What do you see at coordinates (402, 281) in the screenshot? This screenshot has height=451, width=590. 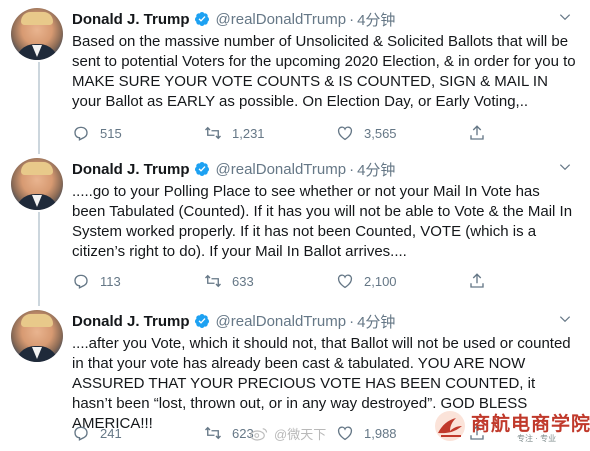 I see `like-button: 2,100` at bounding box center [402, 281].